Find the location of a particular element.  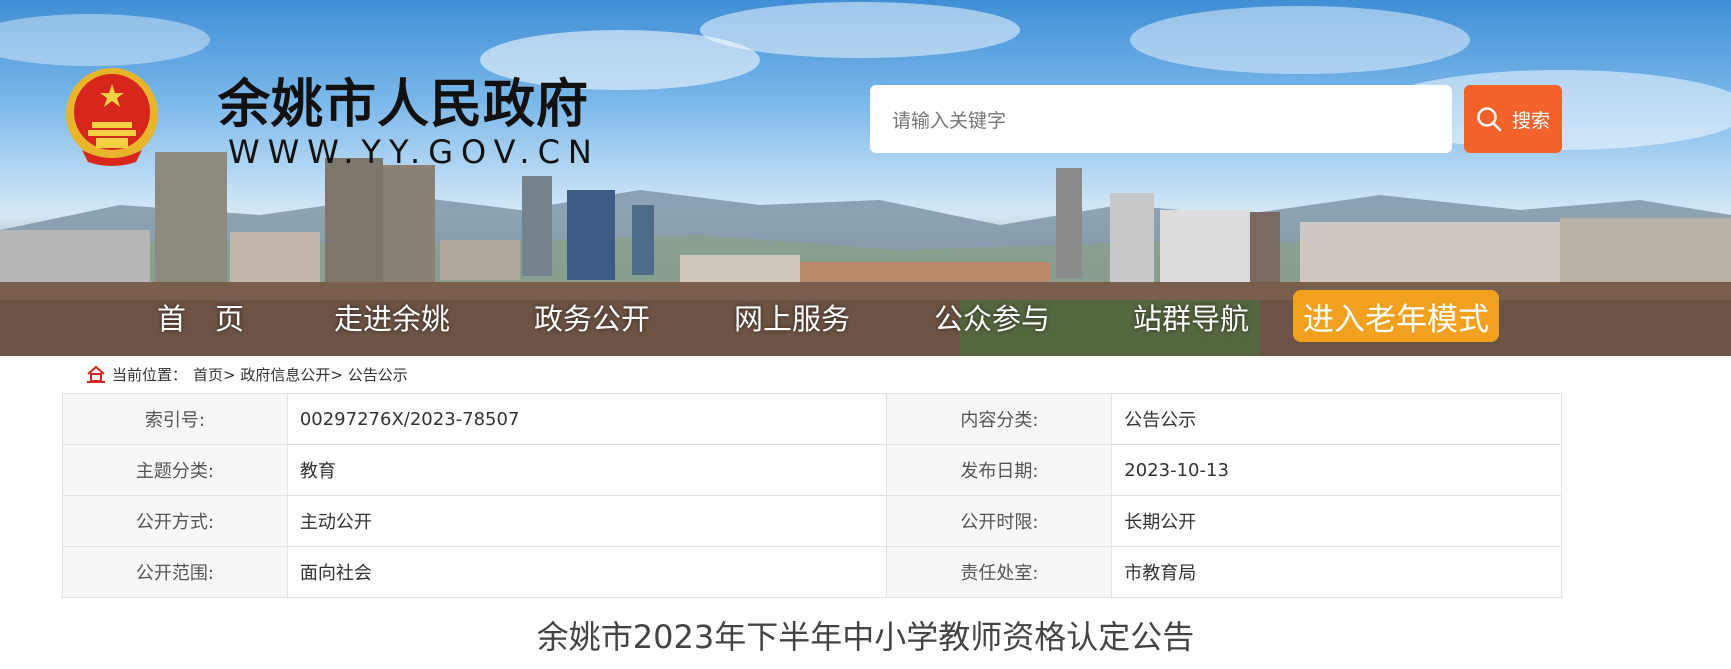

nav-item-home: 首 页 is located at coordinates (200, 317).